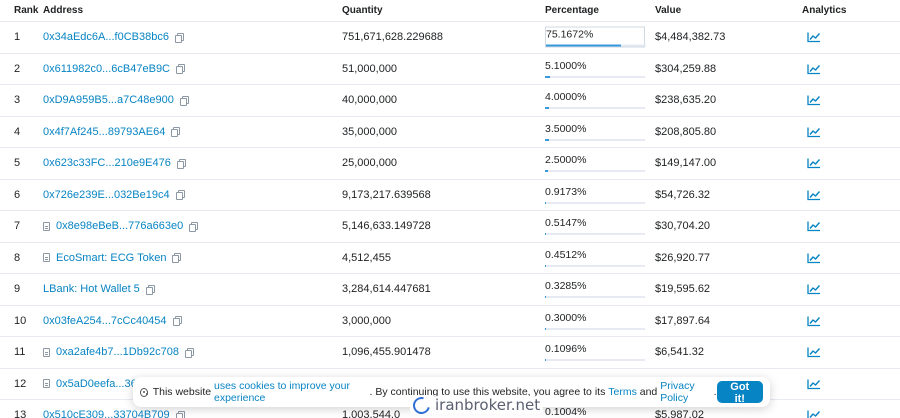 The width and height of the screenshot is (900, 418). Describe the element at coordinates (686, 68) in the screenshot. I see `value-cell: $304,259.88` at that location.